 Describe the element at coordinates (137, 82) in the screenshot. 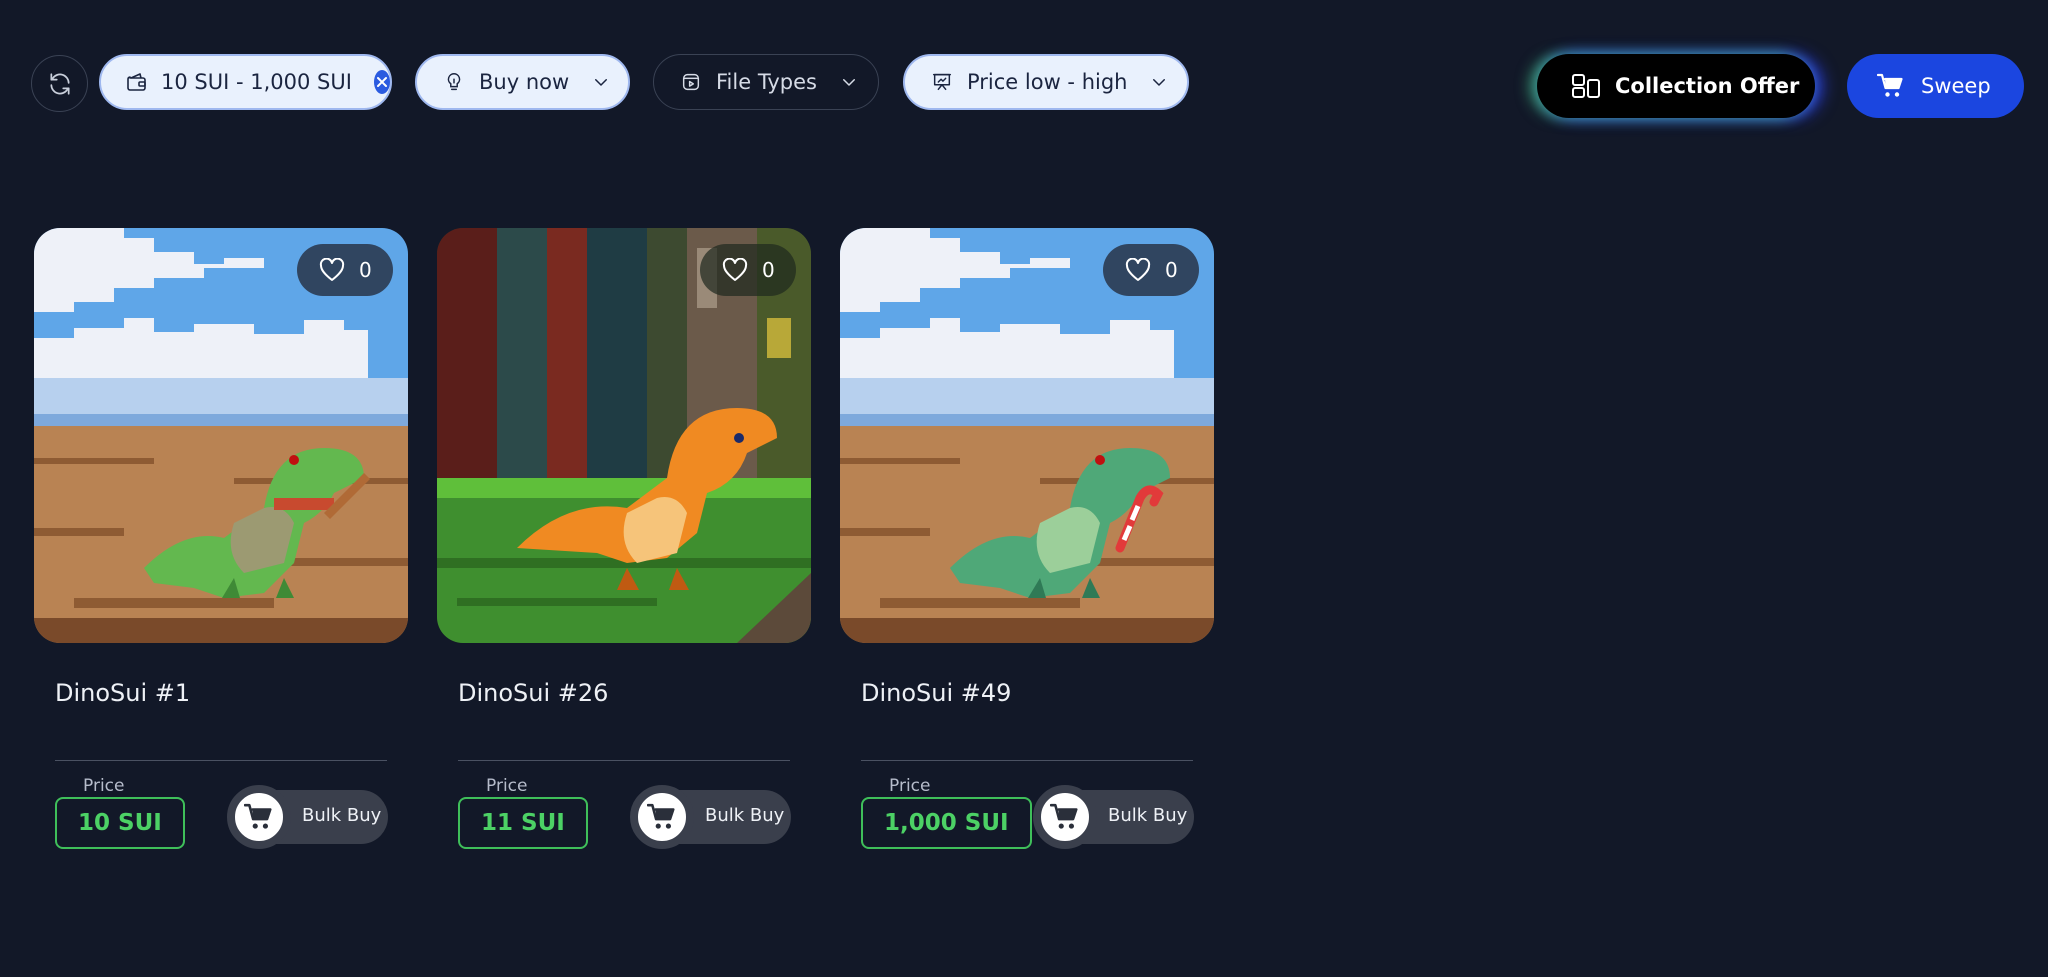

I see `wallet-icon` at that location.